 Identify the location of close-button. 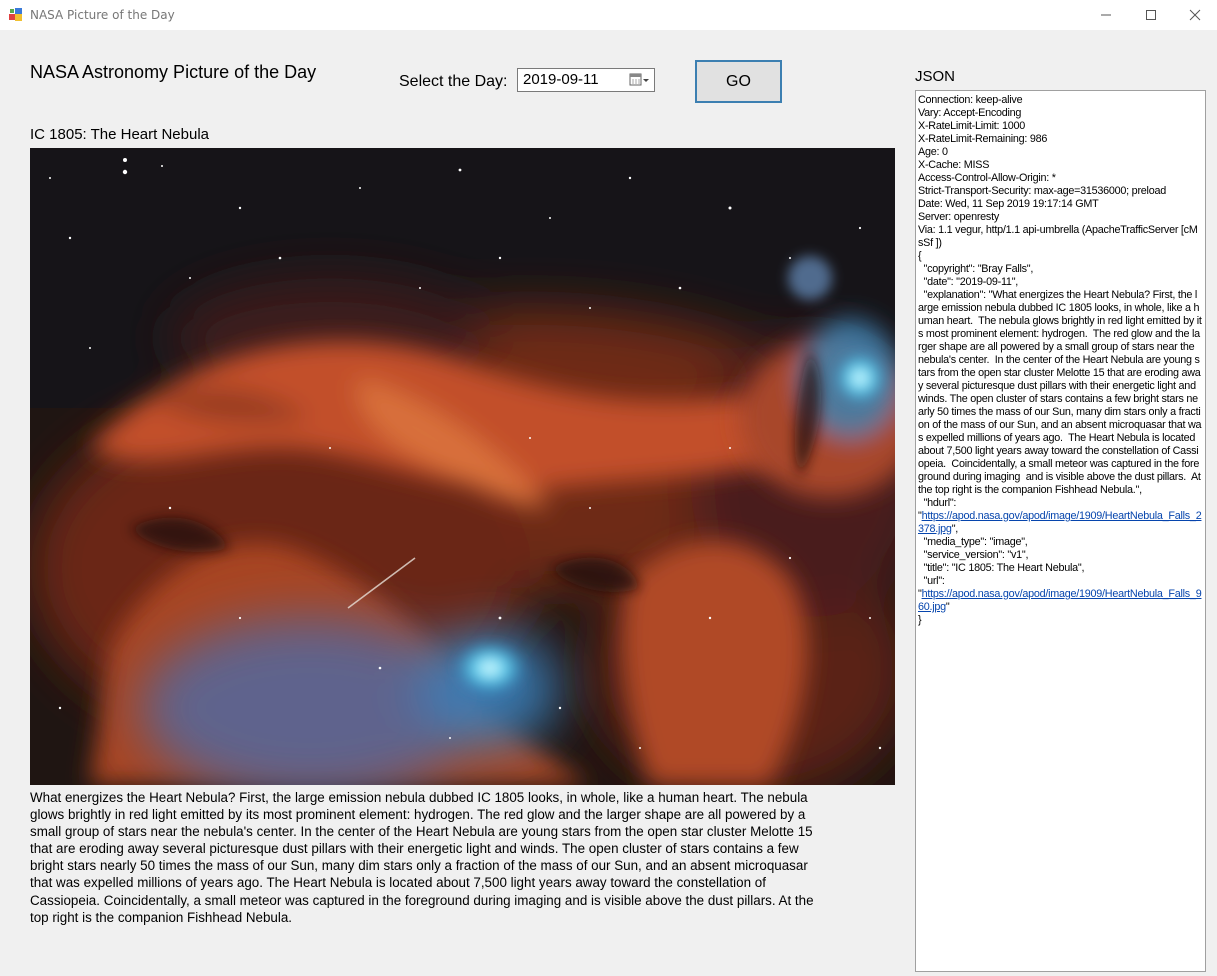
(1194, 15).